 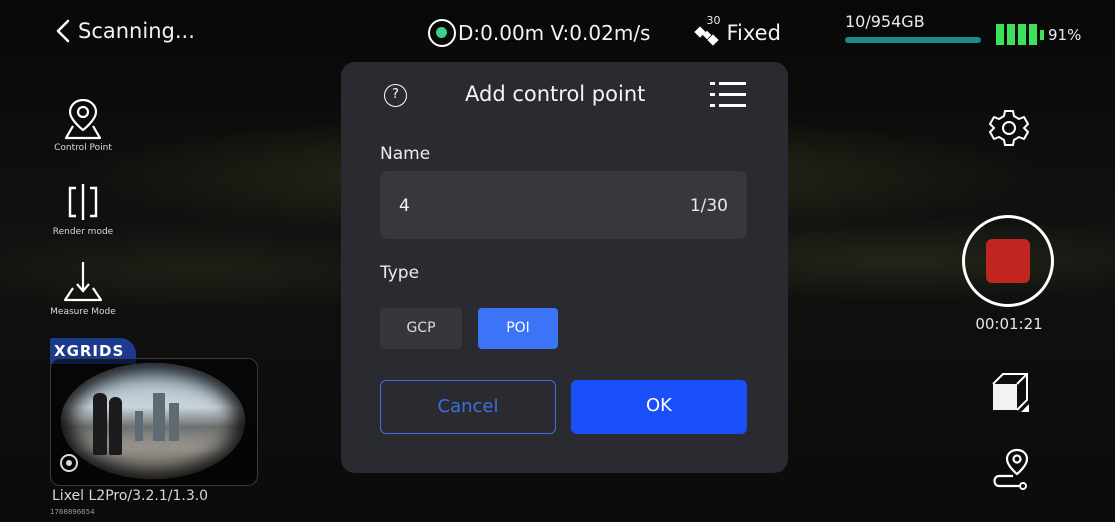 I want to click on cancel-button: Cancel, so click(x=468, y=407).